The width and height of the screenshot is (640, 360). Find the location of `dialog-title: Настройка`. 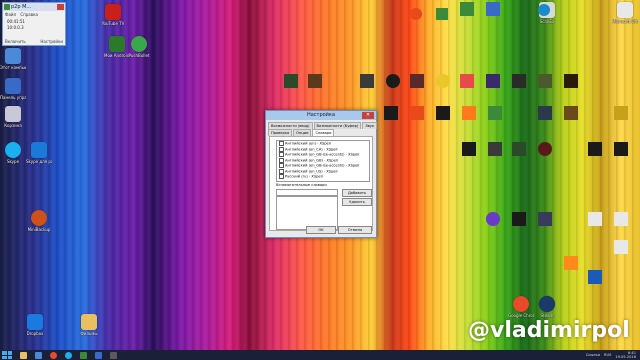

dialog-title: Настройка is located at coordinates (321, 115).